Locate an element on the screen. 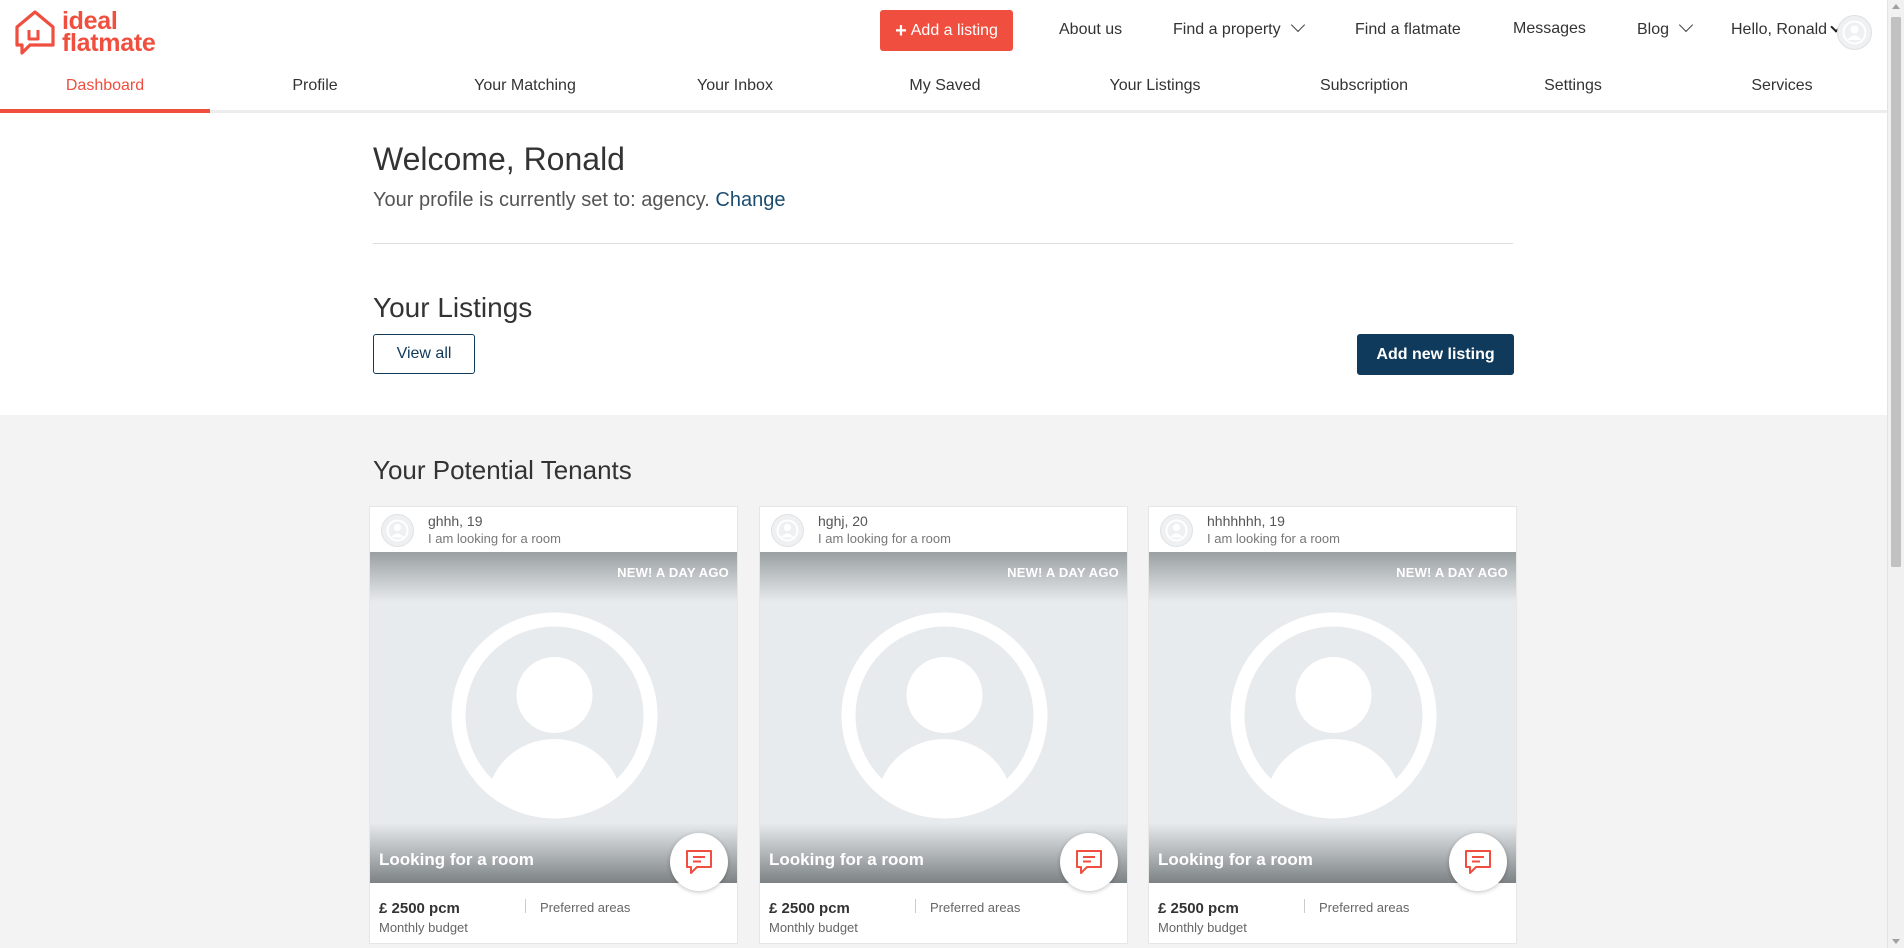 The height and width of the screenshot is (948, 1904). tab-your-inbox: Your Inbox is located at coordinates (735, 85).